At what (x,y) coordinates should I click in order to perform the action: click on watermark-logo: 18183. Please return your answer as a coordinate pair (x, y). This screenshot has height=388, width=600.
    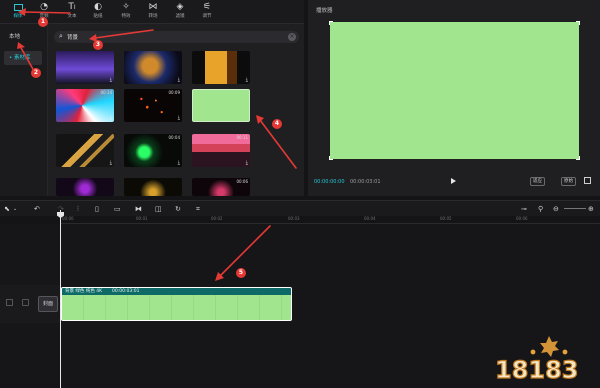
    Looking at the image, I should click on (536, 360).